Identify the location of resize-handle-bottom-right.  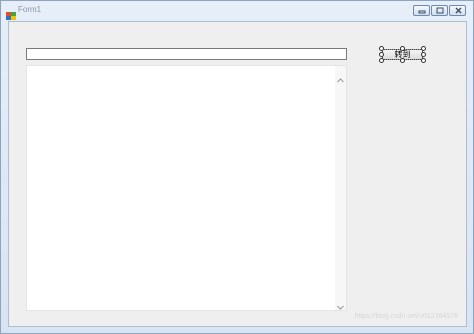
(423, 60).